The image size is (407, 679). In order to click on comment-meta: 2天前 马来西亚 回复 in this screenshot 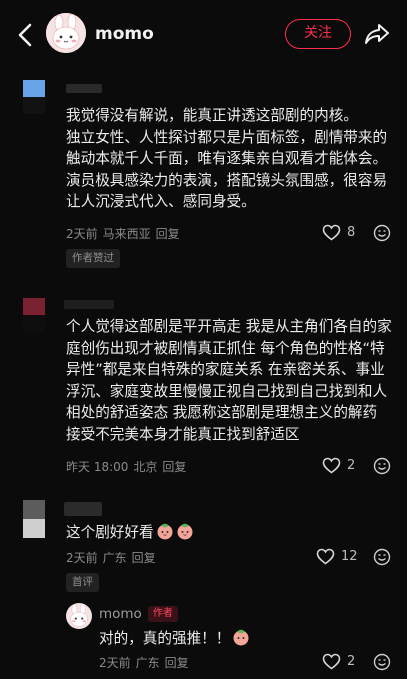, I will do `click(125, 233)`.